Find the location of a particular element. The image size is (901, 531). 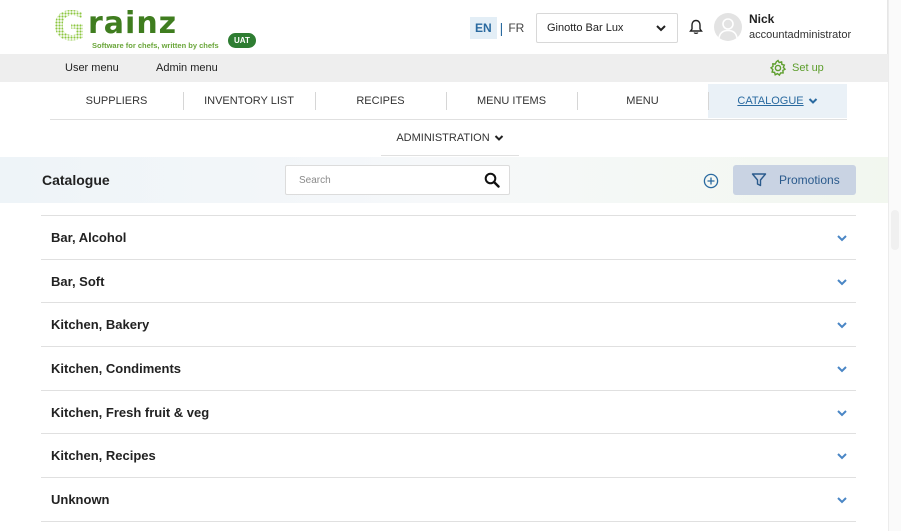

tab-label: SUPPLIERS is located at coordinates (116, 101).